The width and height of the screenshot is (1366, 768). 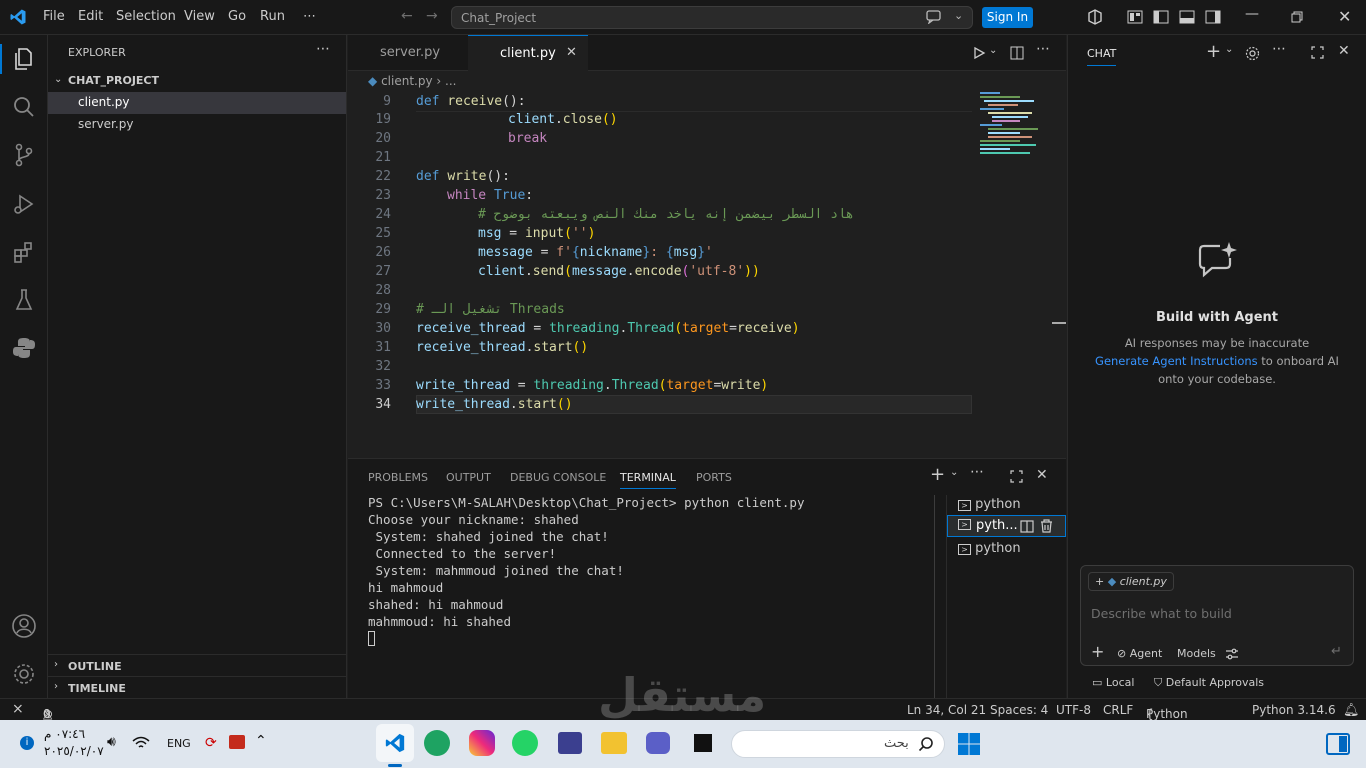 I want to click on local-button: ▭ Local, so click(x=1113, y=682).